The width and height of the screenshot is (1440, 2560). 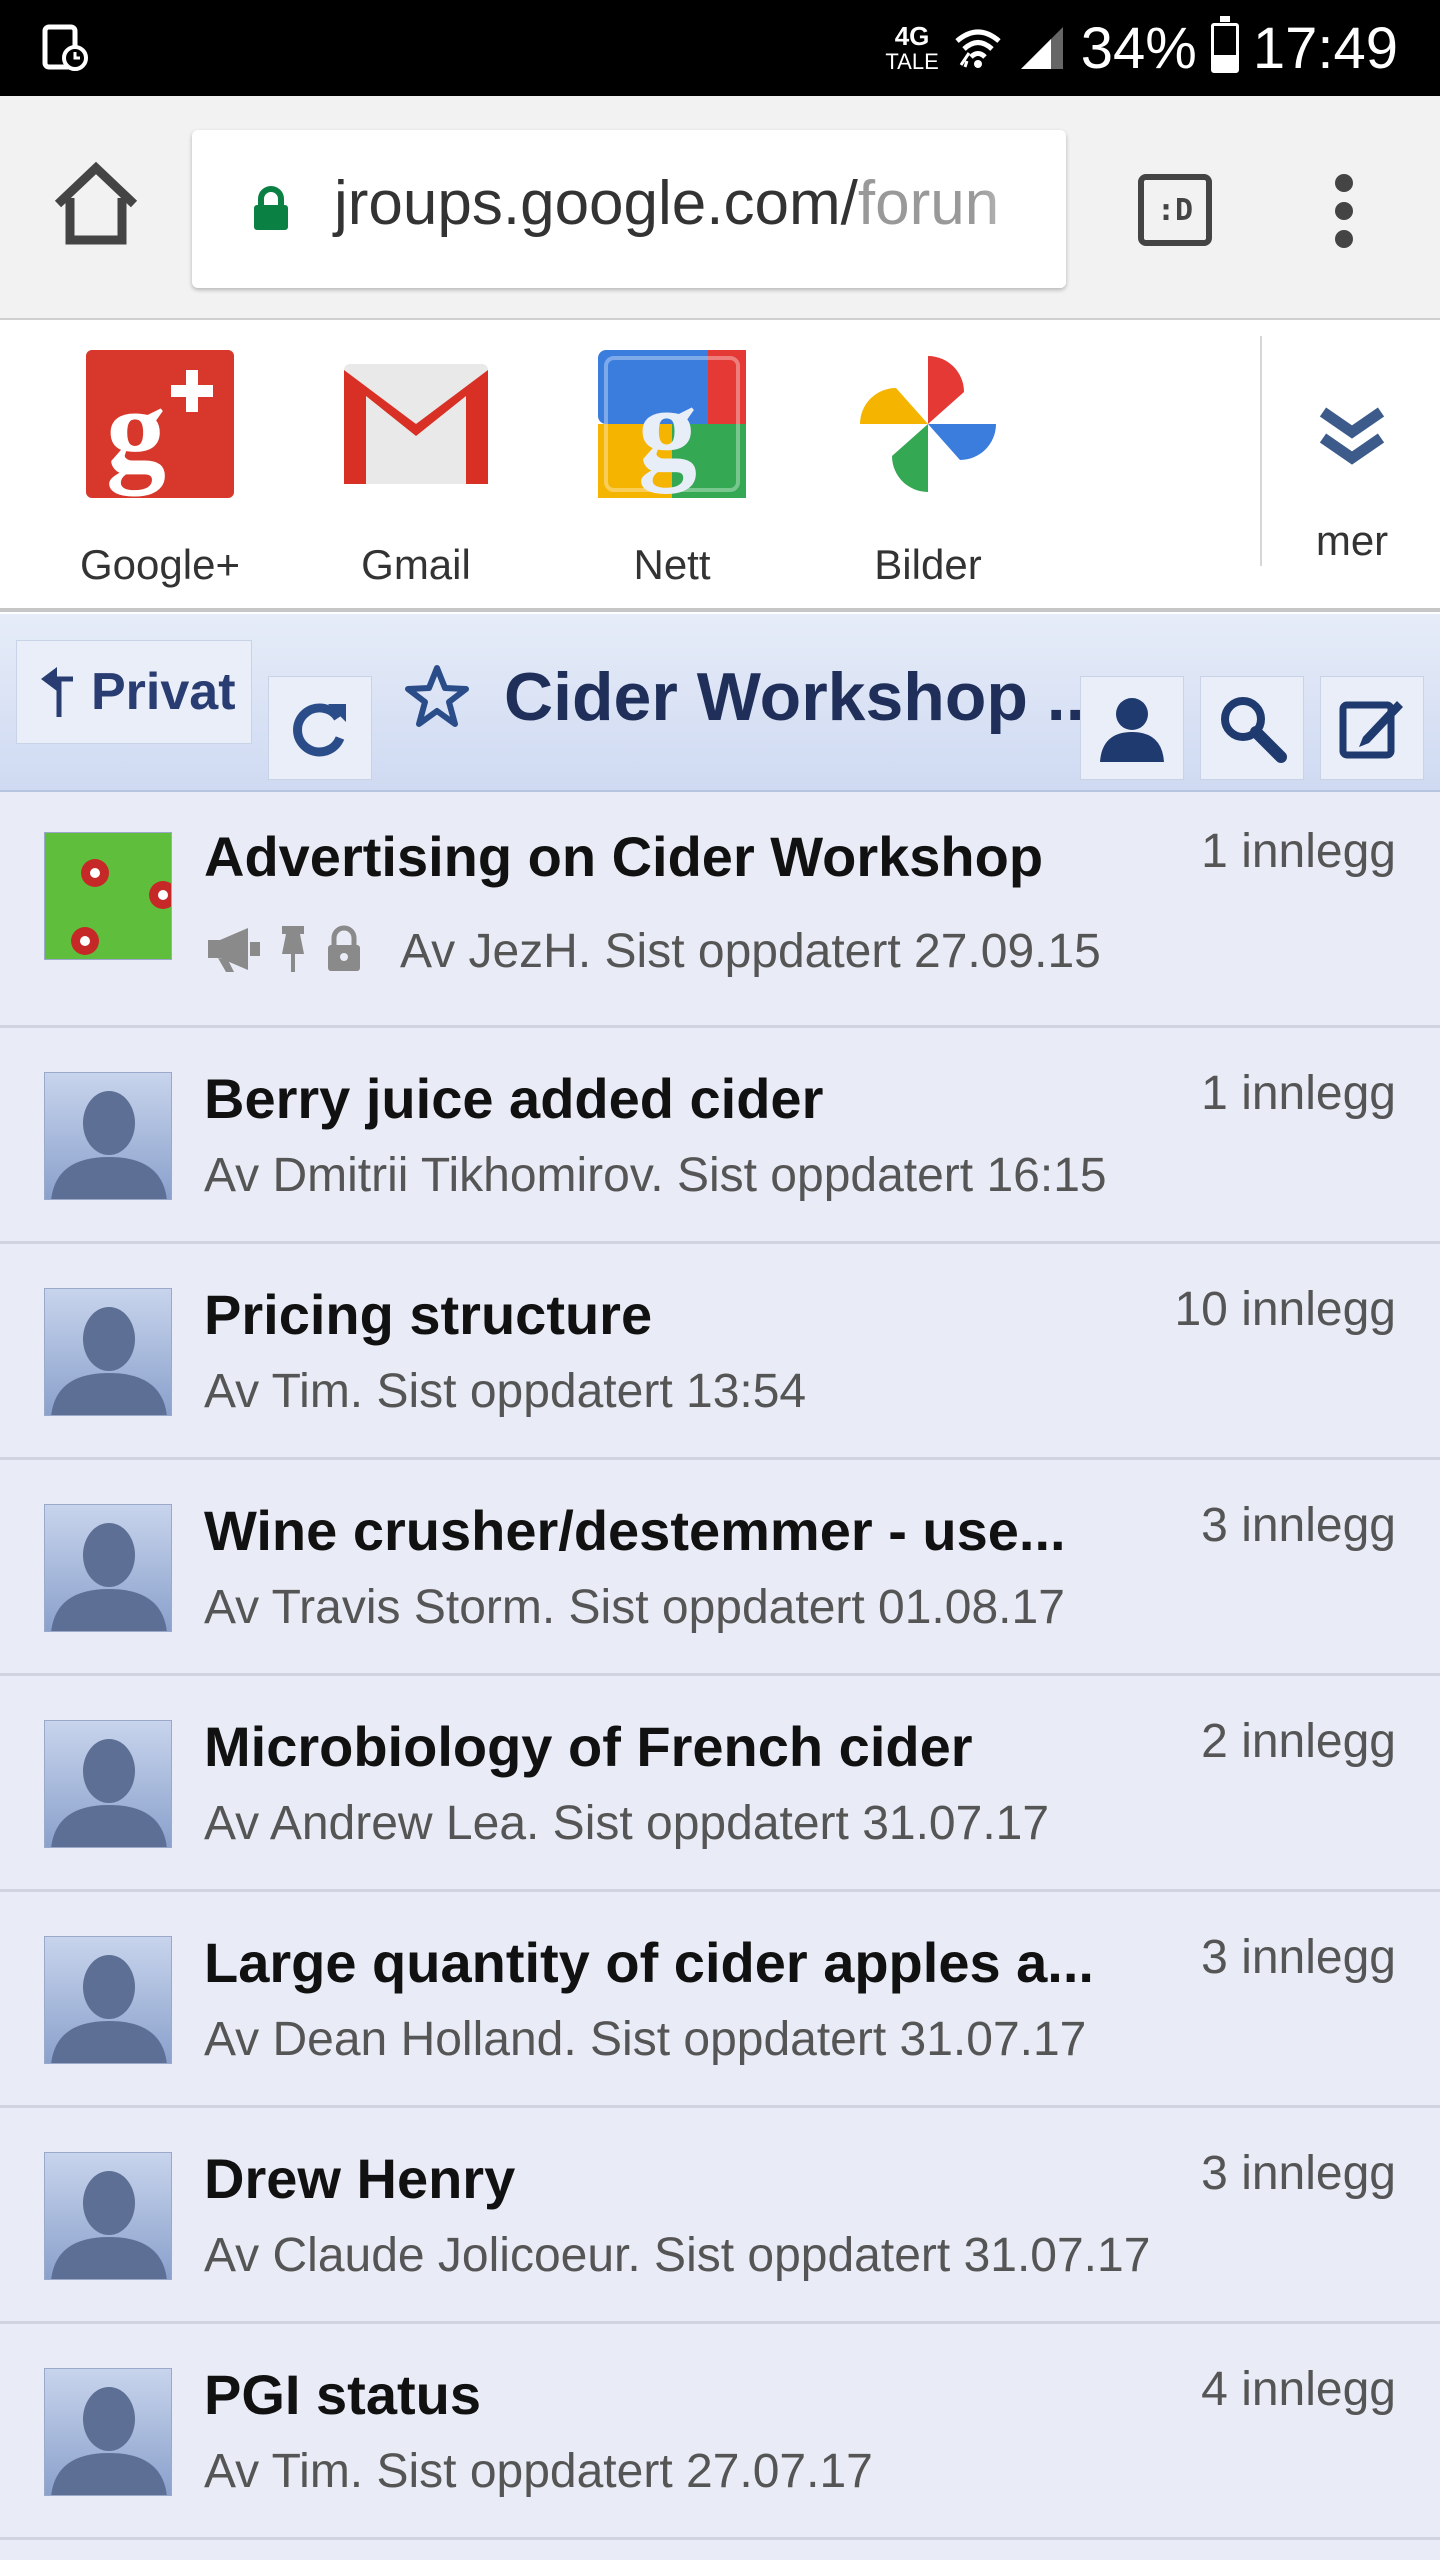 I want to click on url-bar: jroups.google.com/forun, so click(x=629, y=209).